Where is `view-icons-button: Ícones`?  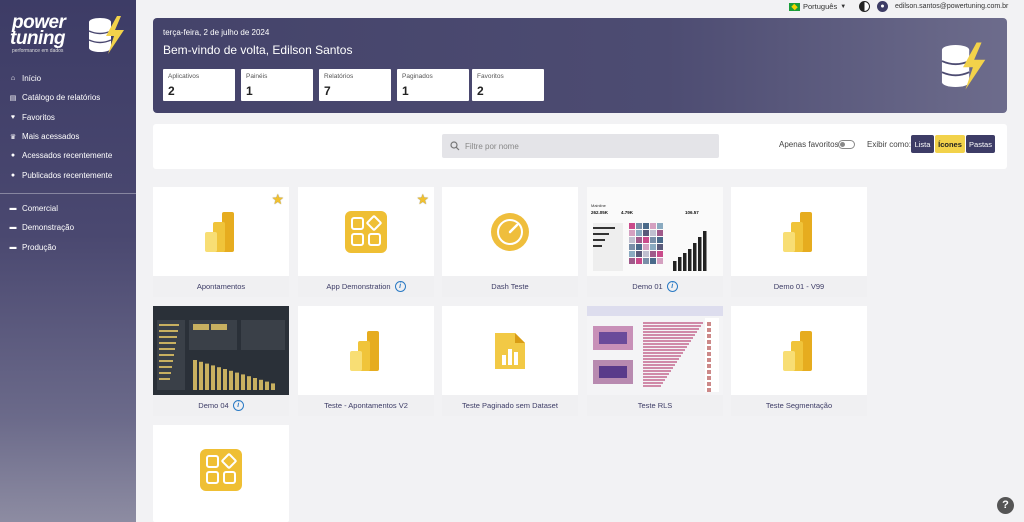
view-icons-button: Ícones is located at coordinates (950, 144).